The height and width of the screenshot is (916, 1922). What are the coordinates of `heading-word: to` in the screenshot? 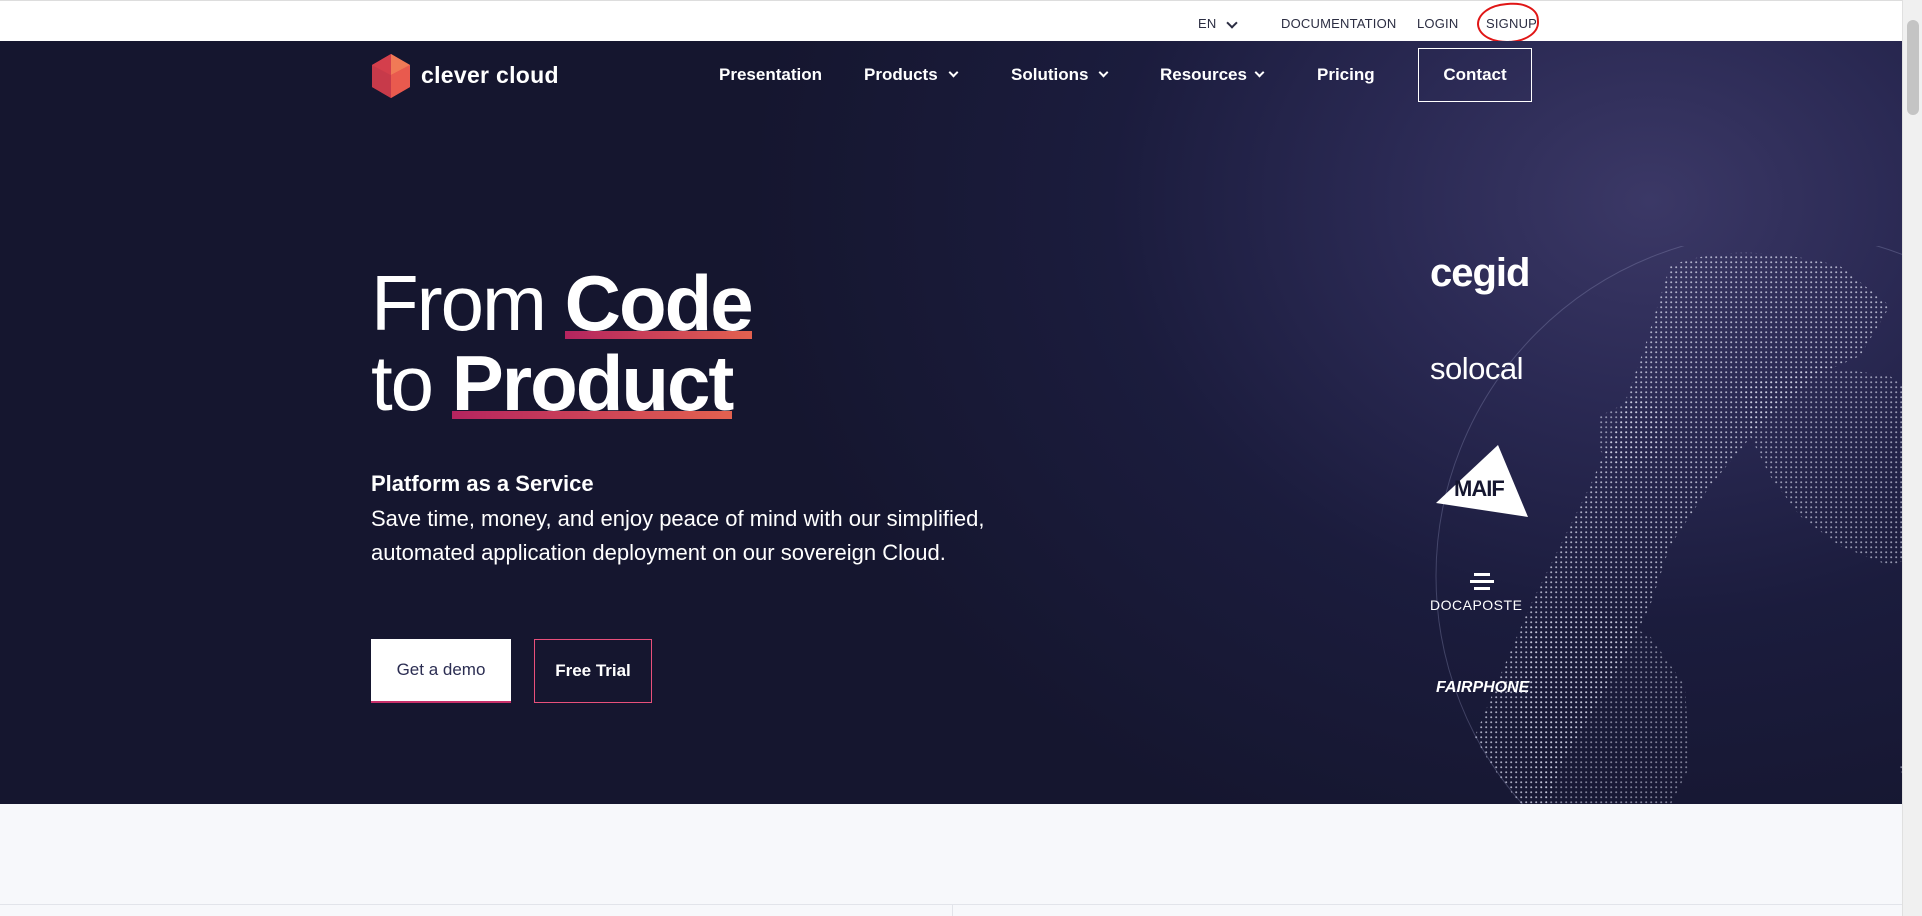 It's located at (402, 383).